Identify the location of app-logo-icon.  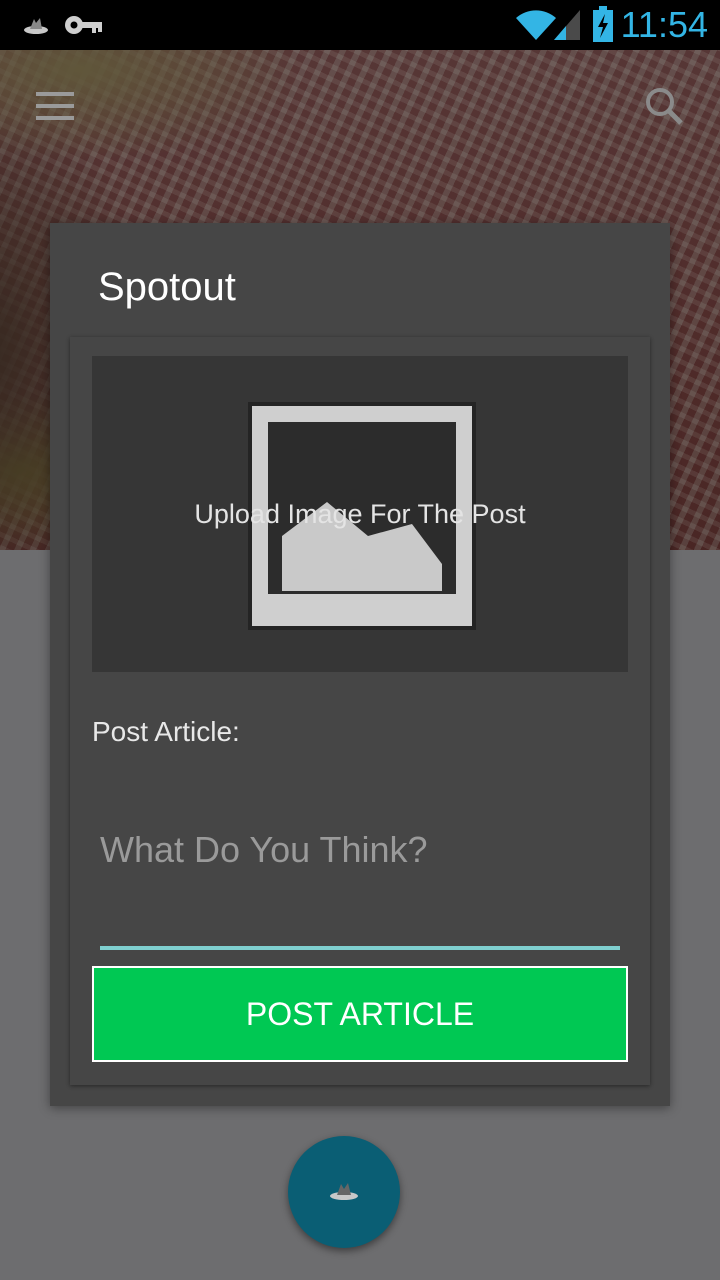
(344, 1193).